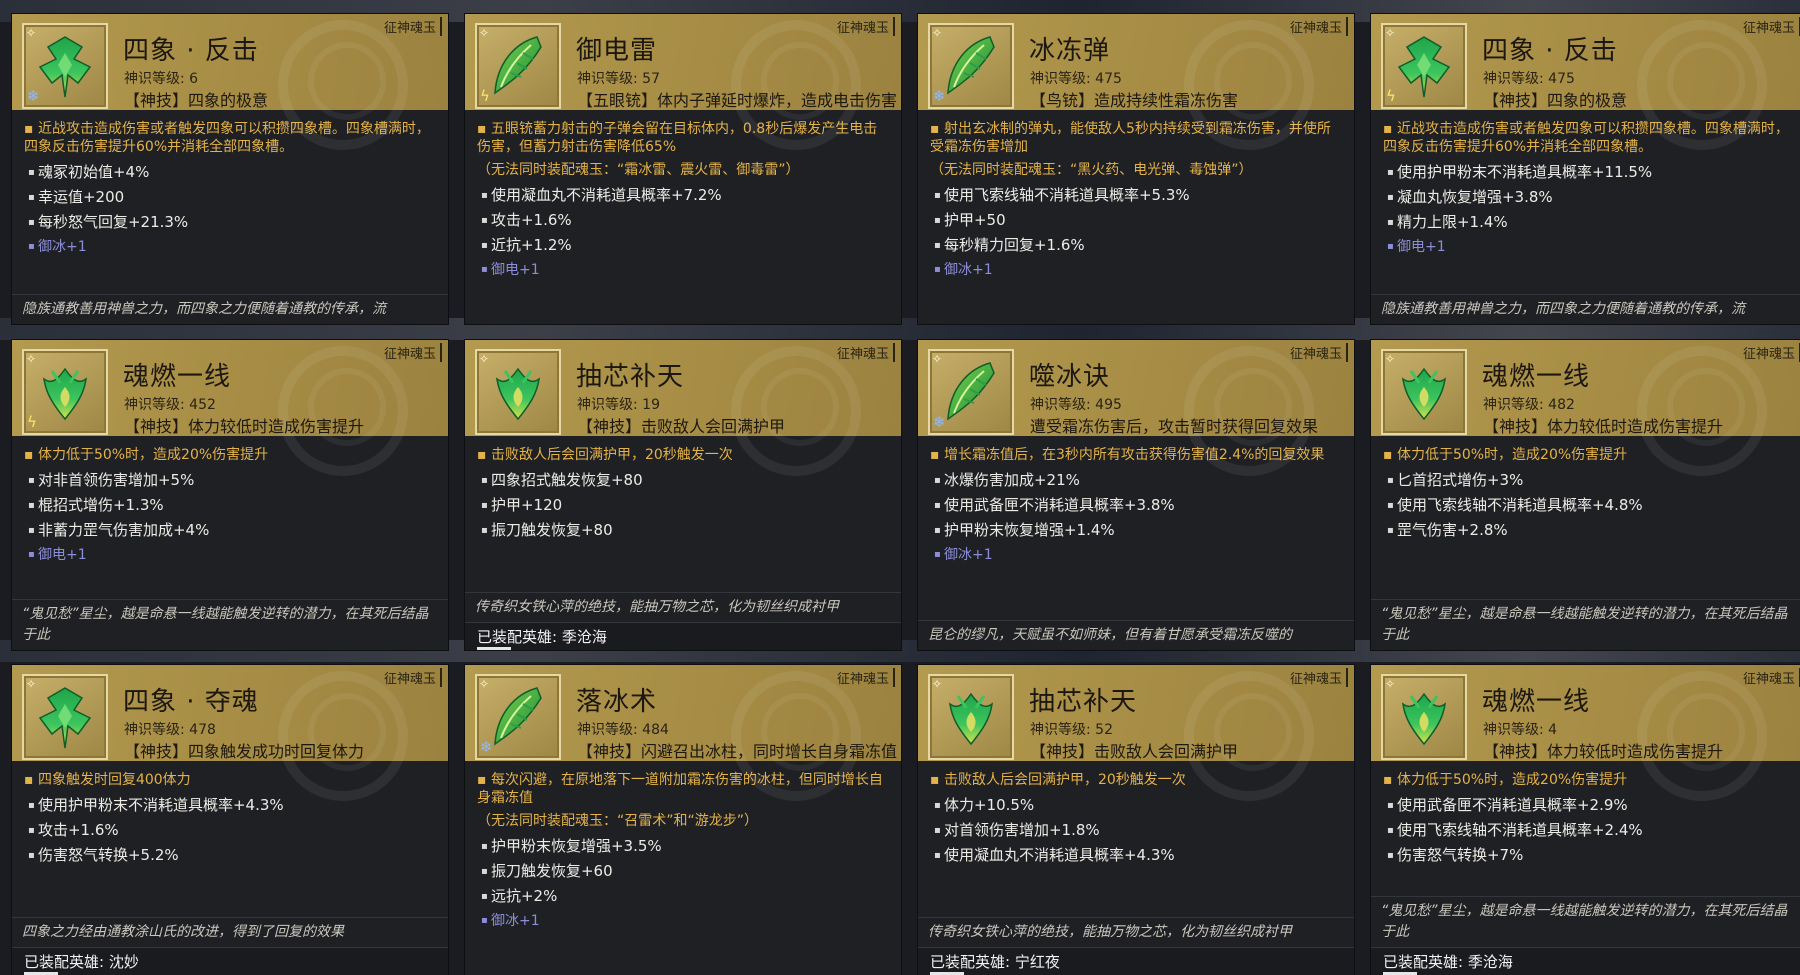  Describe the element at coordinates (1136, 246) in the screenshot. I see `stat-line: 每秒精力回复+1.6%` at that location.